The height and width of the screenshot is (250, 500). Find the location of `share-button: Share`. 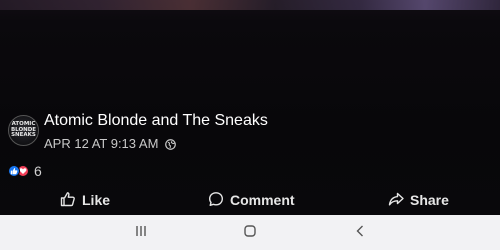

share-button: Share is located at coordinates (418, 200).